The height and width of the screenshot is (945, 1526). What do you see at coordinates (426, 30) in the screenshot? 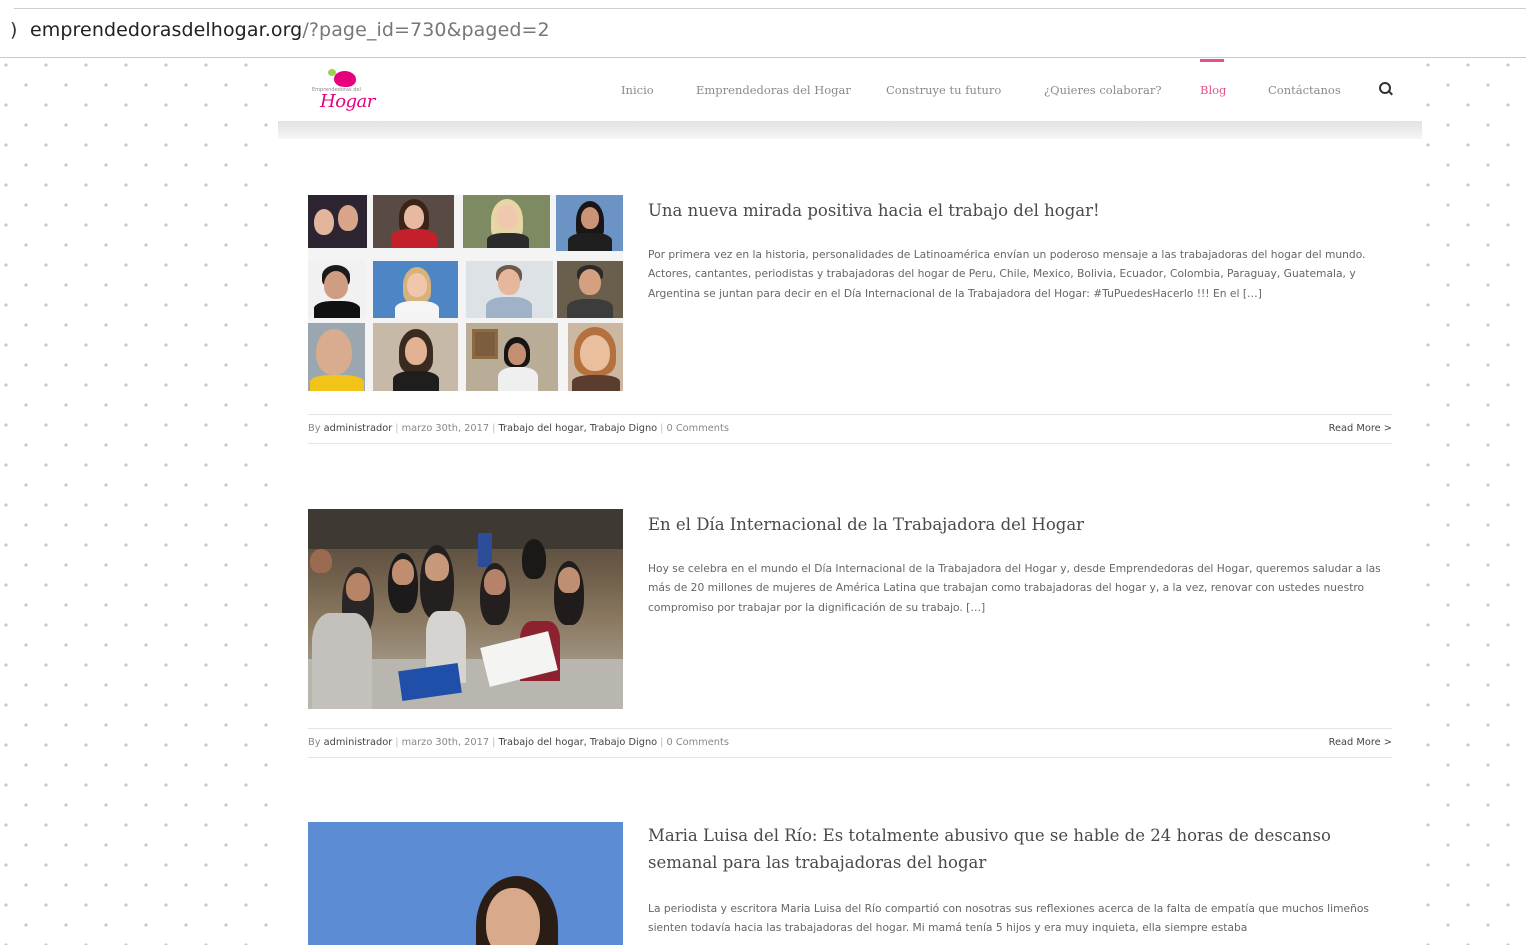
I see `url-path: /?page_id=730&paged=2` at bounding box center [426, 30].